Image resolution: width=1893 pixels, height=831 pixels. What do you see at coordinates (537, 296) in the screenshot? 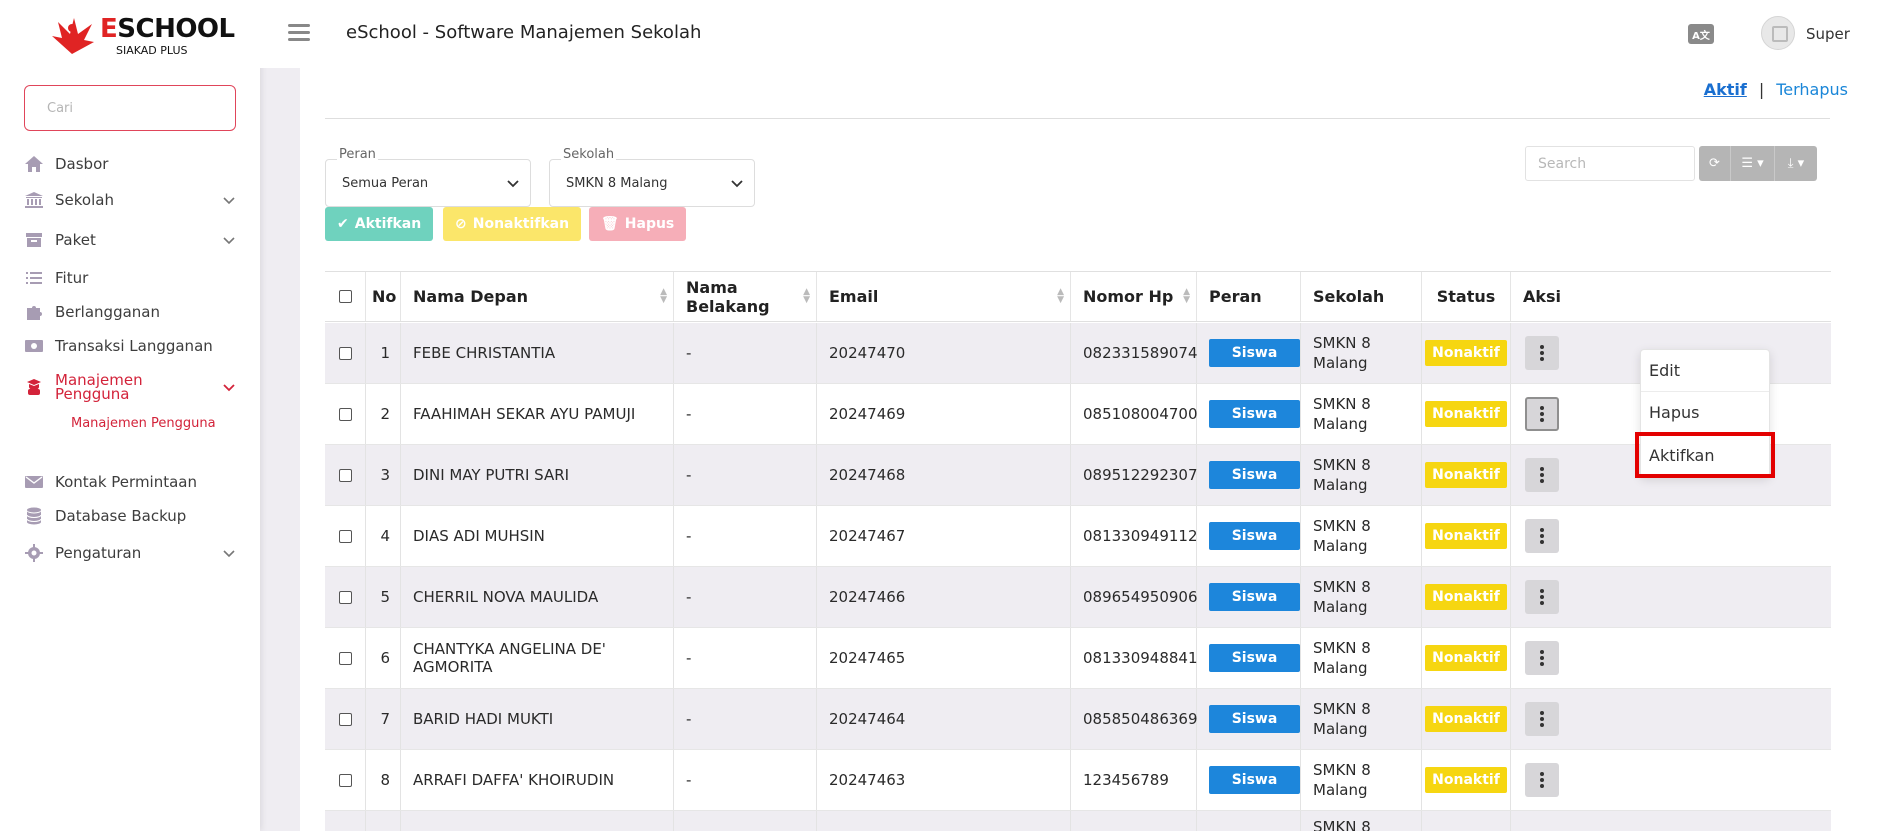
I see `header-nama-depan: Nama Depan ▲ ▼` at bounding box center [537, 296].